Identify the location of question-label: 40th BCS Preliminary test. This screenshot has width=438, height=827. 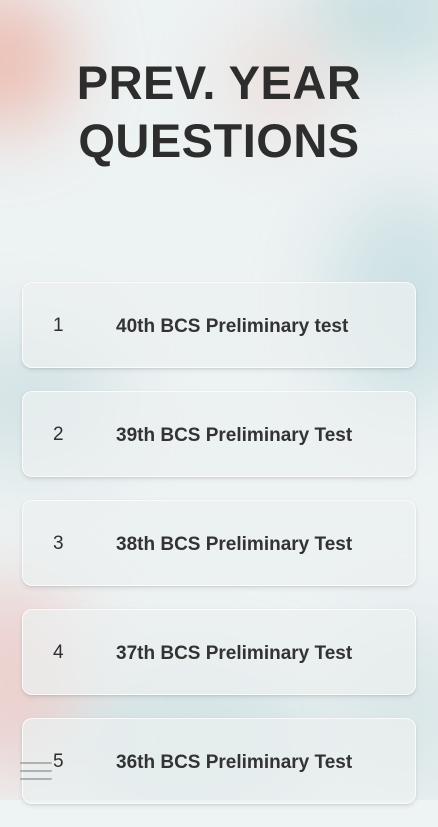
(232, 326).